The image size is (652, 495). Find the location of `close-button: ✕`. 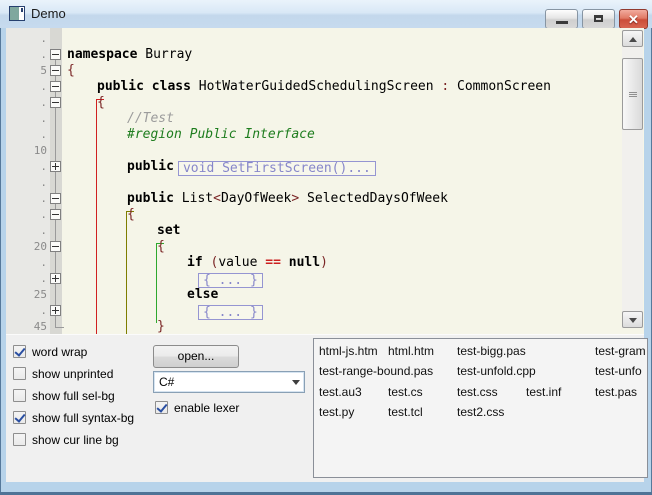

close-button: ✕ is located at coordinates (633, 19).